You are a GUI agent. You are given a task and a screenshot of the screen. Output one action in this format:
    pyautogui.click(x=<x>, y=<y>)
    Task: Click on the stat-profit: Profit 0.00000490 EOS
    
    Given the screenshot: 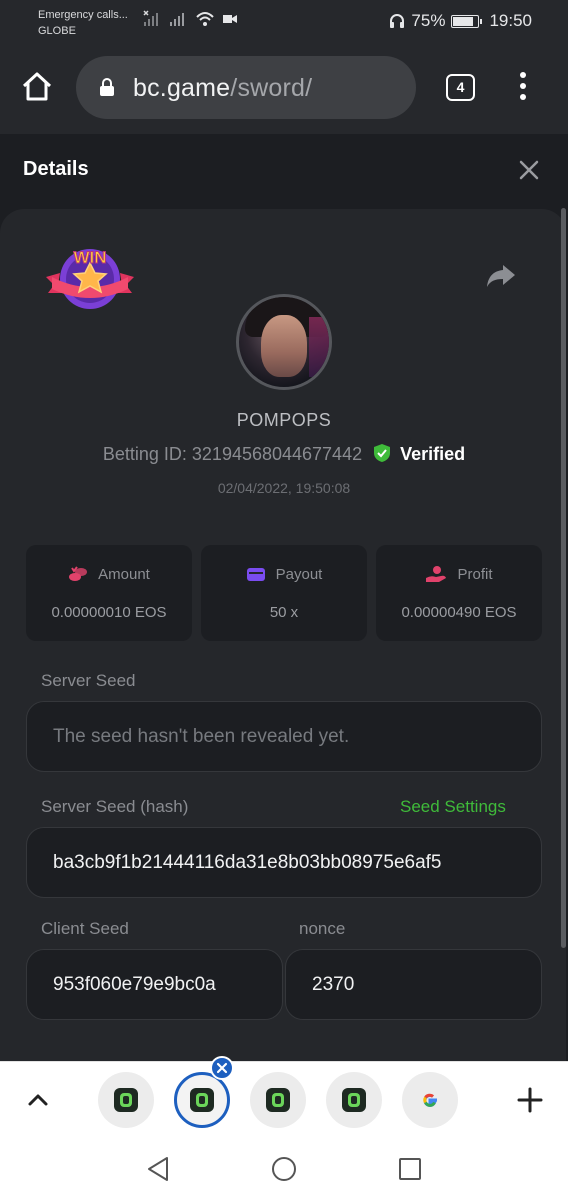 What is the action you would take?
    pyautogui.click(x=459, y=593)
    